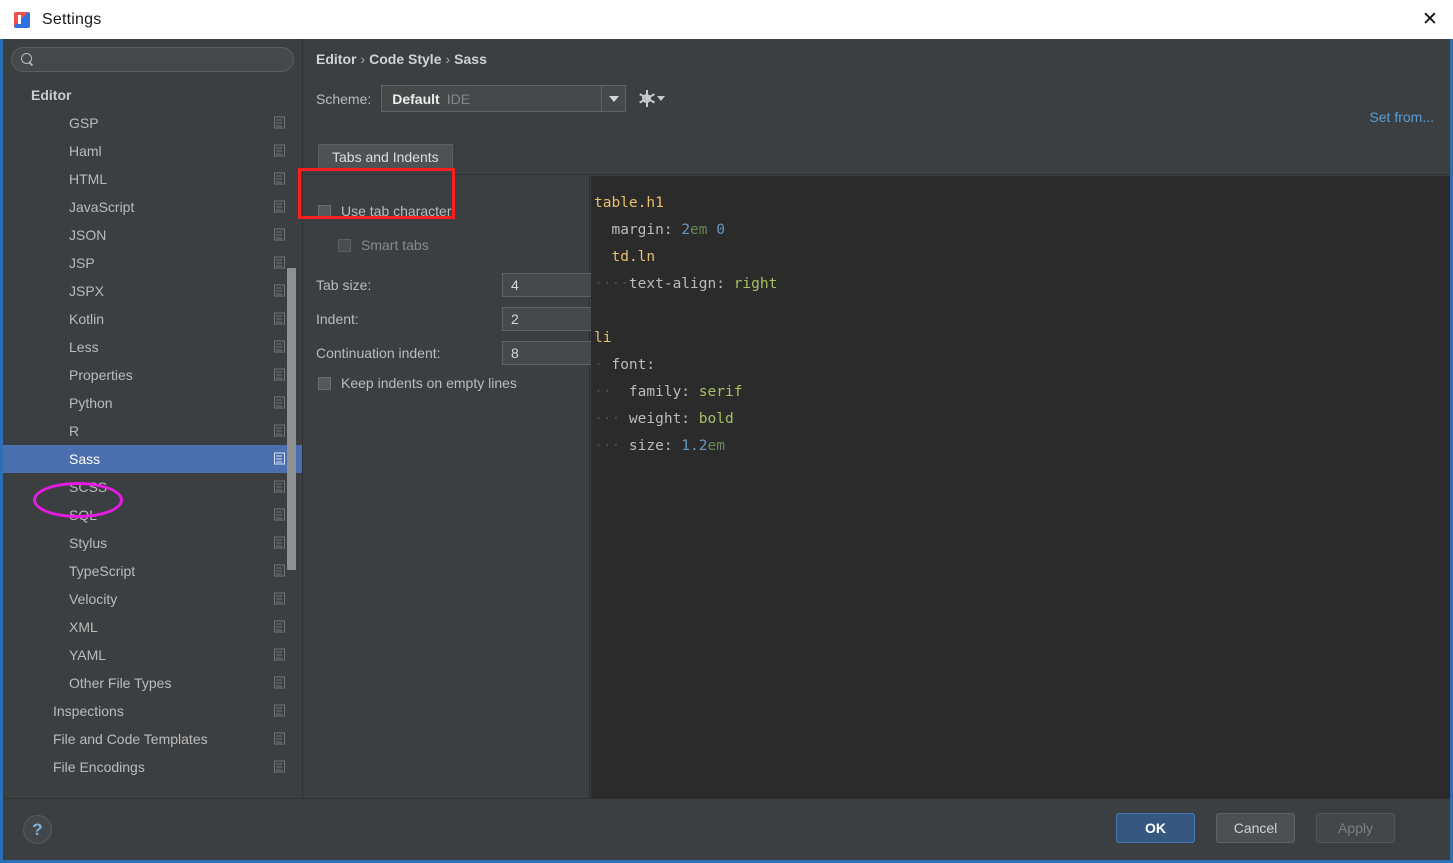 This screenshot has height=863, width=1453. I want to click on close-icon: ✕, so click(1430, 19).